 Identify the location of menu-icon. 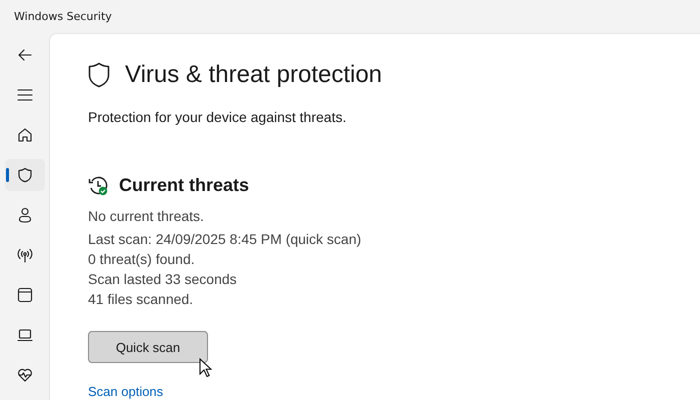
(24, 95).